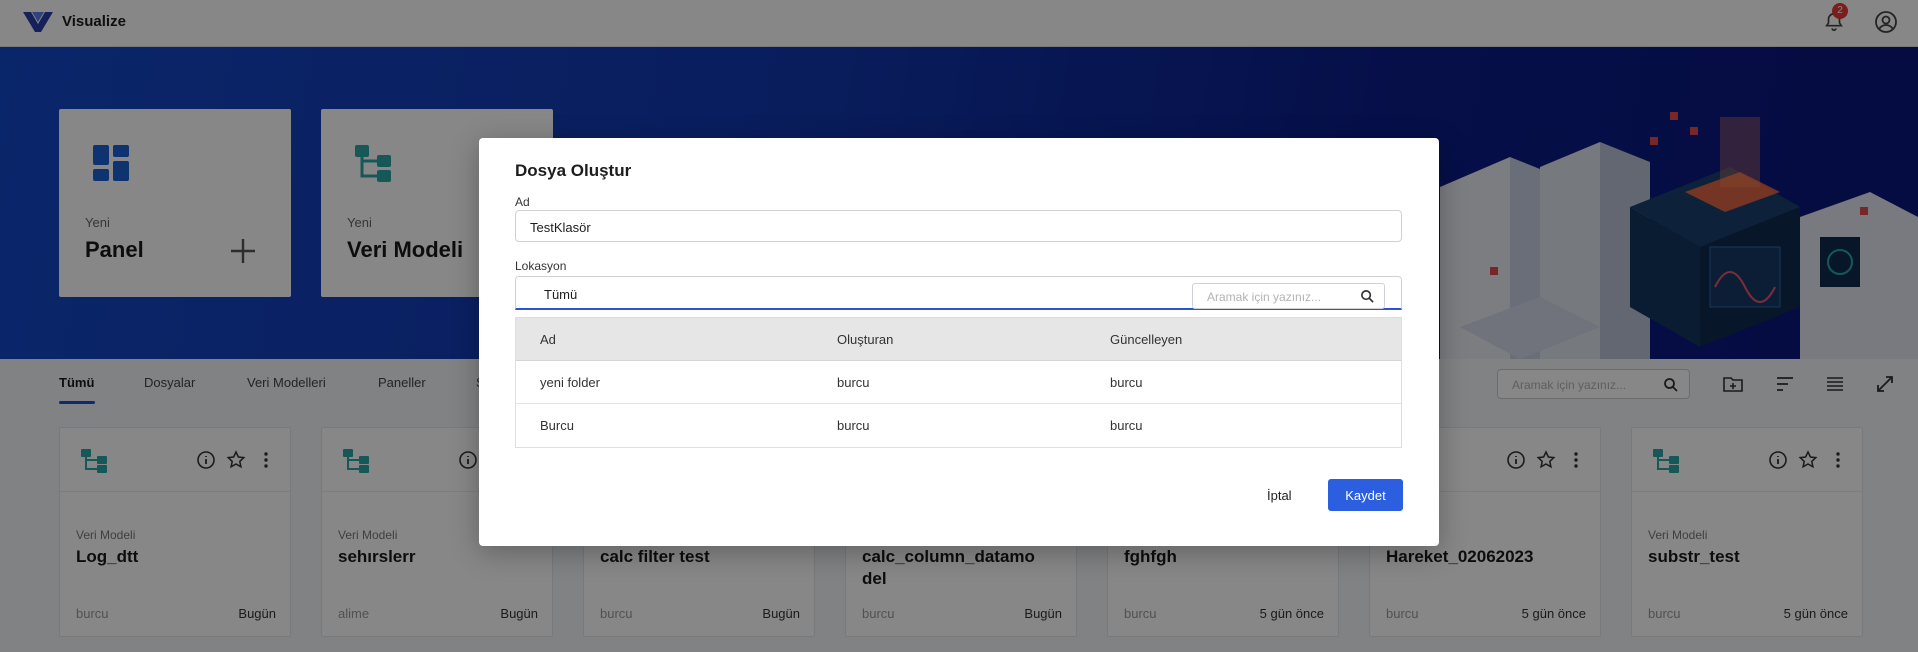 This screenshot has width=1918, height=652. Describe the element at coordinates (541, 266) in the screenshot. I see `location-field-label: Lokasyon` at that location.